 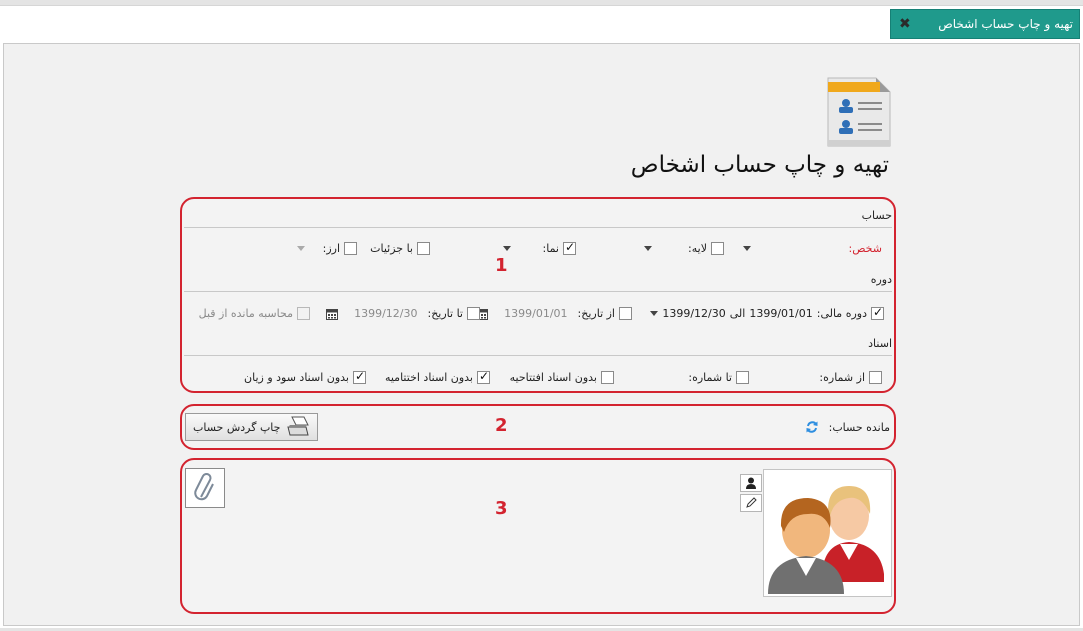 I want to click on nama-label: نما:, so click(x=550, y=248).